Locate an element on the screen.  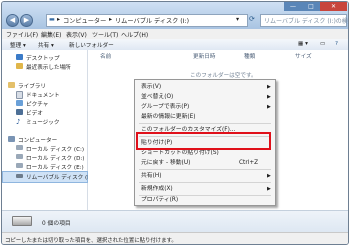
computer-icon is located at coordinates (11, 139).